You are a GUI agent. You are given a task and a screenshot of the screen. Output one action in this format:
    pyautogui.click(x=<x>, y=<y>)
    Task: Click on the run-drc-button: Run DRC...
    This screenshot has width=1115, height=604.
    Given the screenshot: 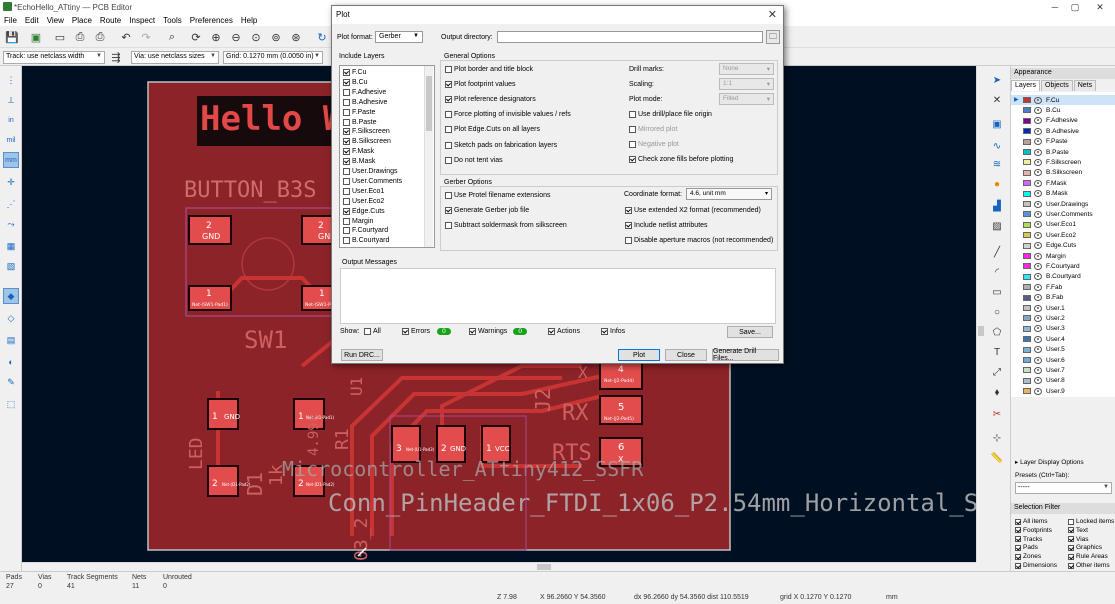 What is the action you would take?
    pyautogui.click(x=362, y=355)
    